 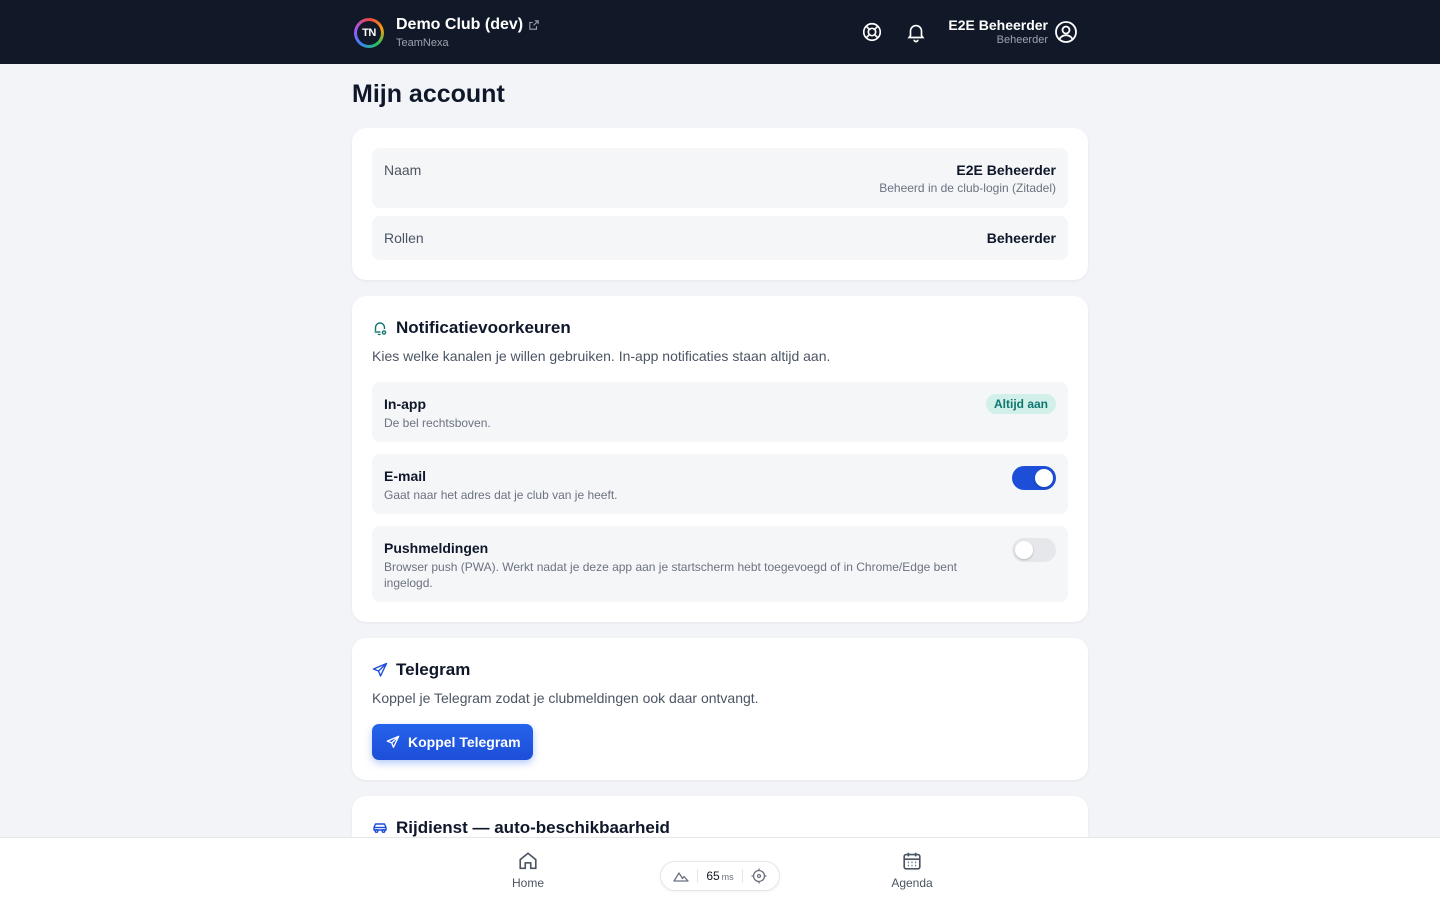 I want to click on latency-indicator: 65 ms, so click(x=720, y=876).